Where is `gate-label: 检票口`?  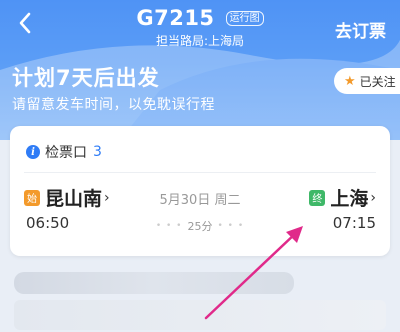
gate-label: 检票口 is located at coordinates (66, 153).